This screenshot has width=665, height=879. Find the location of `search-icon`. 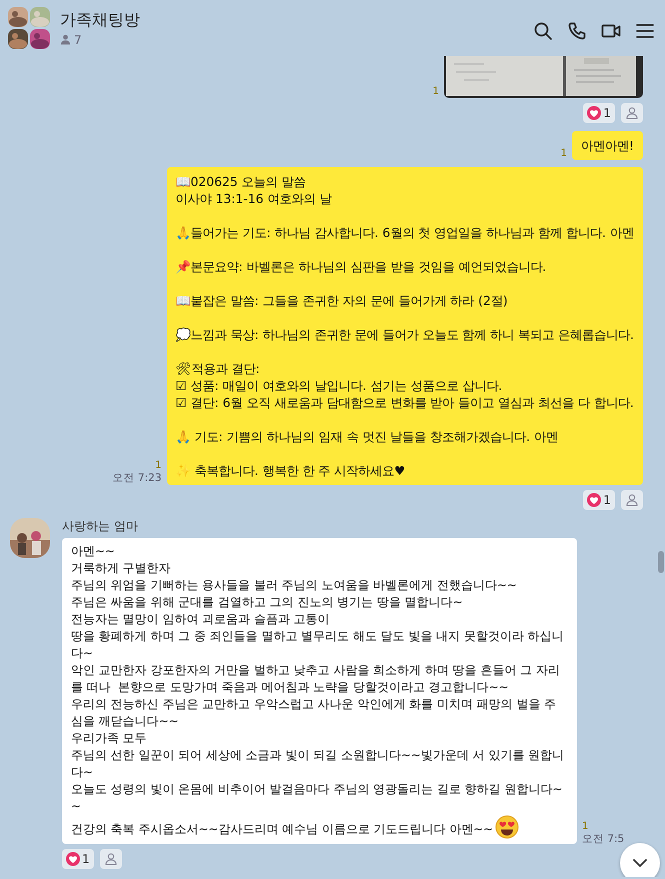

search-icon is located at coordinates (543, 31).